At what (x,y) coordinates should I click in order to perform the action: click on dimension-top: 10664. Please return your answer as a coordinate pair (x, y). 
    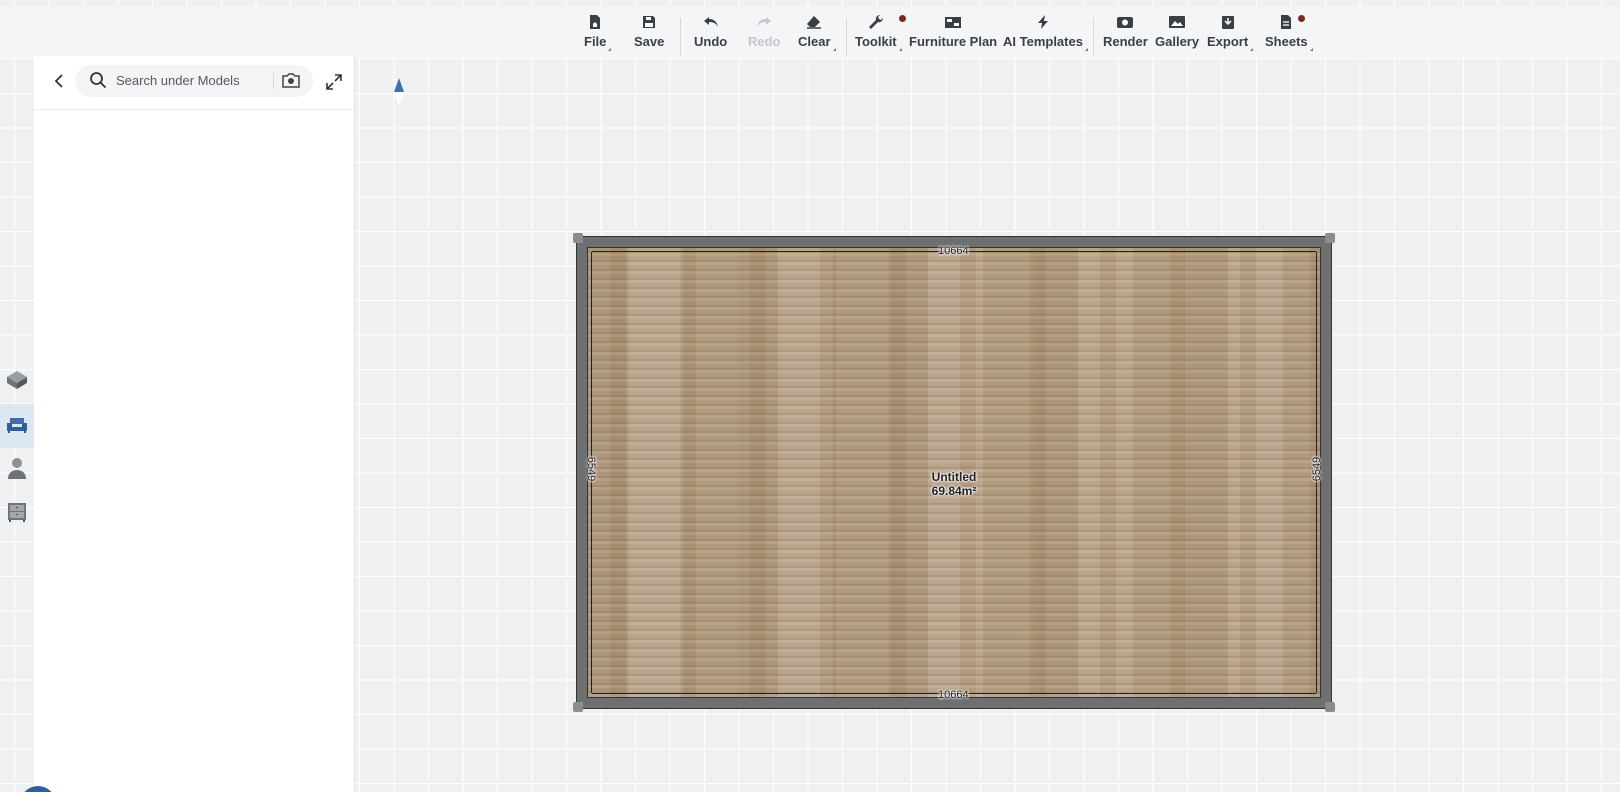
    Looking at the image, I should click on (953, 251).